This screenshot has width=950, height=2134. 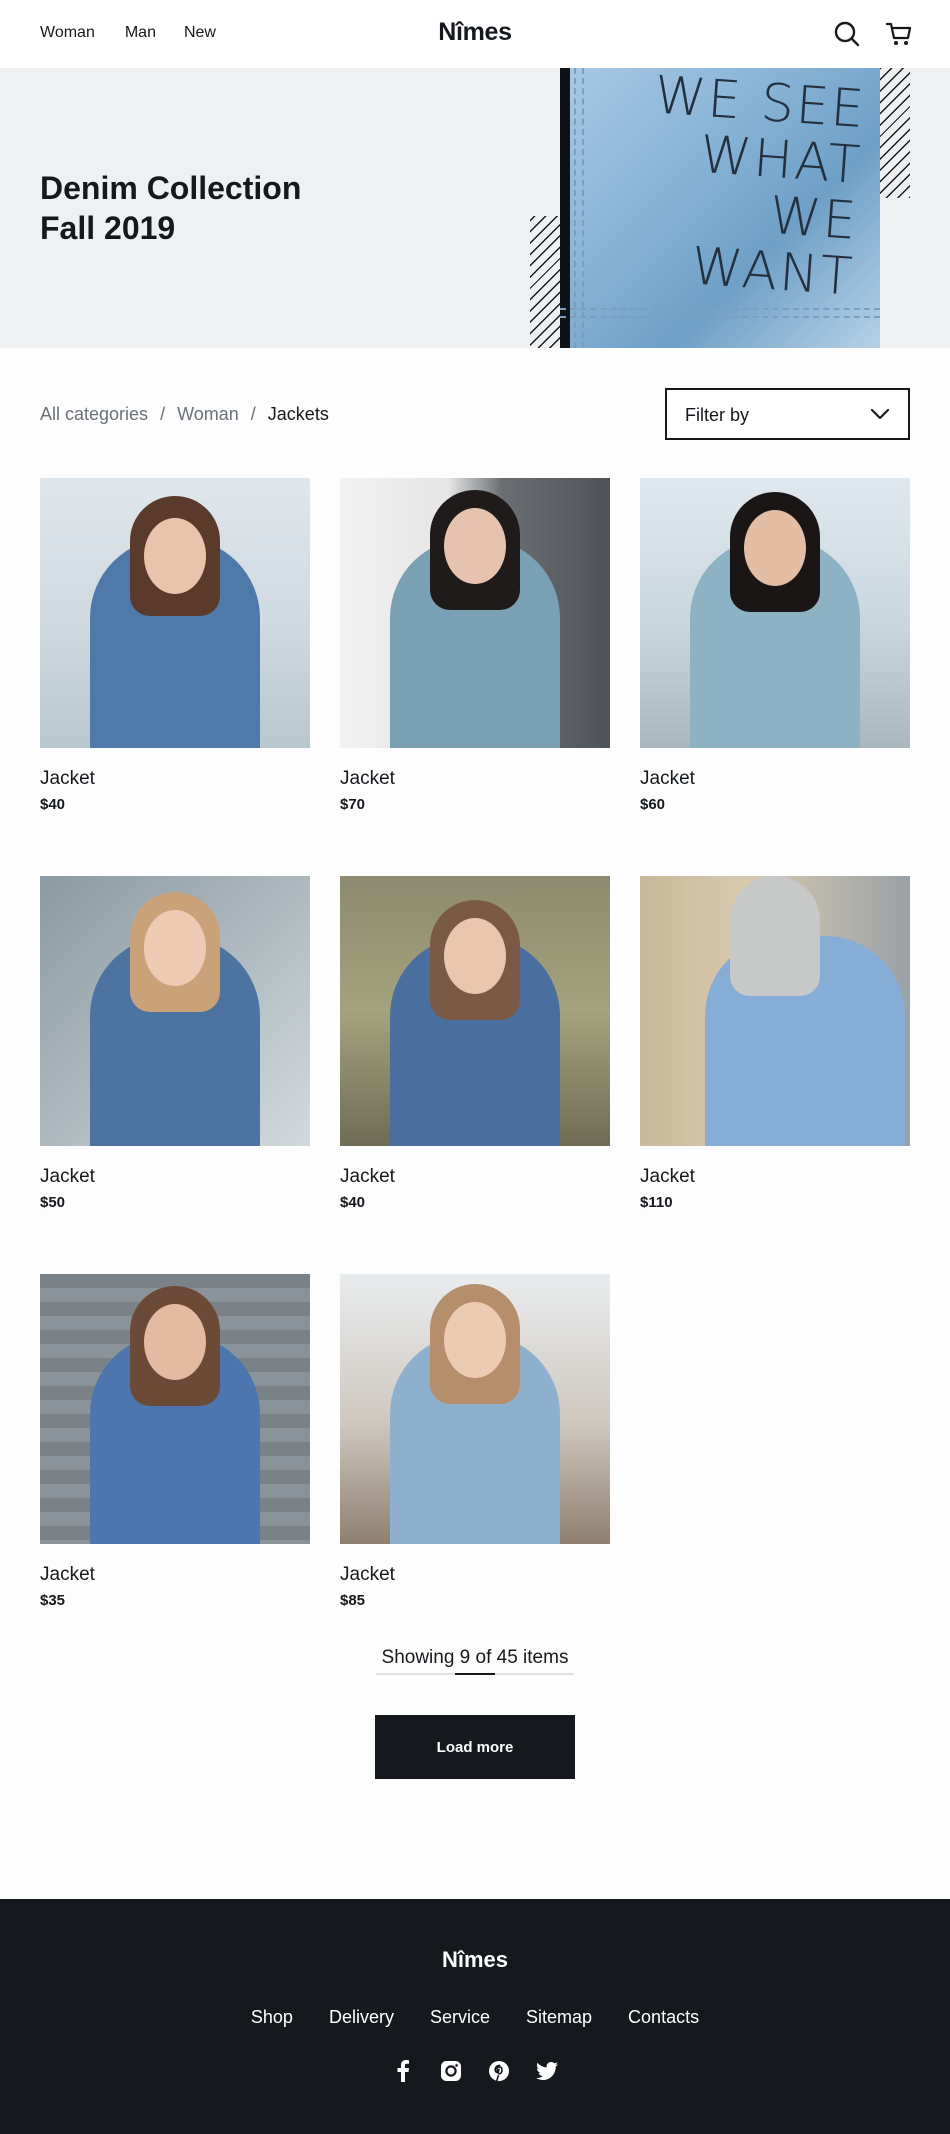 I want to click on instagram-icon, so click(x=451, y=2071).